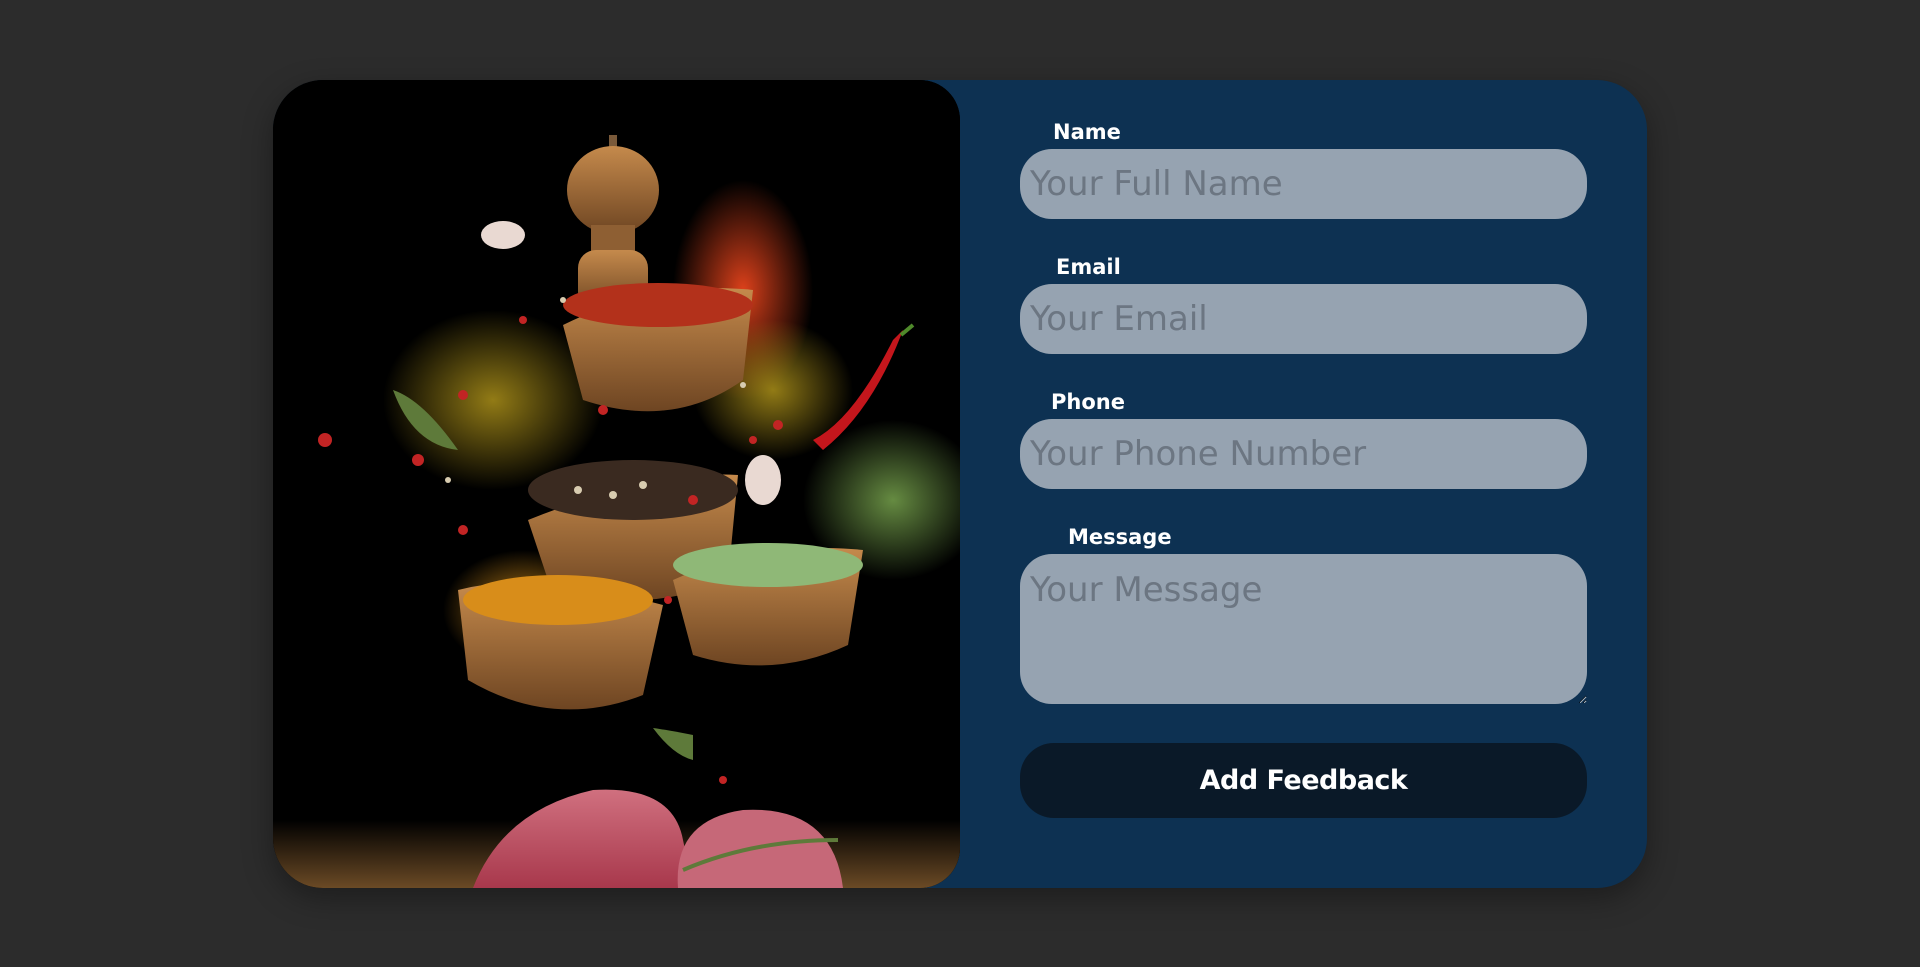 Image resolution: width=1920 pixels, height=967 pixels. What do you see at coordinates (1303, 454) in the screenshot?
I see `phone-input` at bounding box center [1303, 454].